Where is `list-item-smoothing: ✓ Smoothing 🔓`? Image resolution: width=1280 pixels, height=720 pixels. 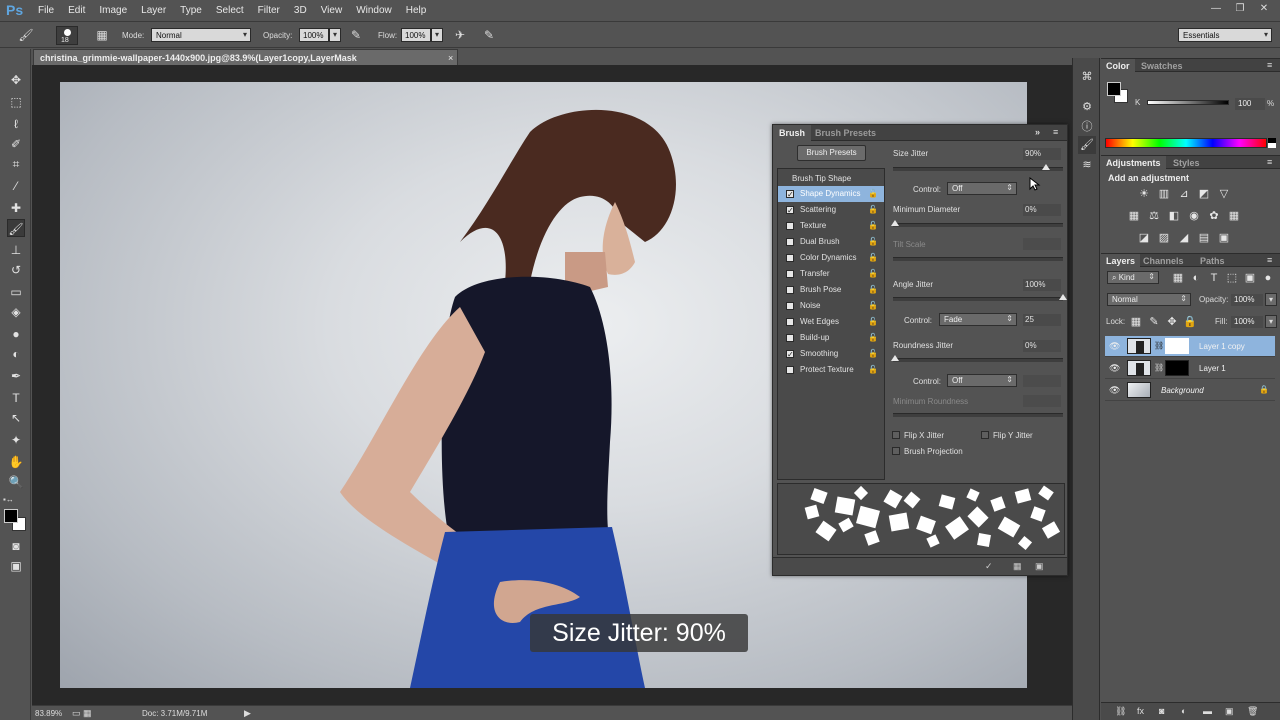
list-item-smoothing: ✓ Smoothing 🔓 is located at coordinates (831, 354).